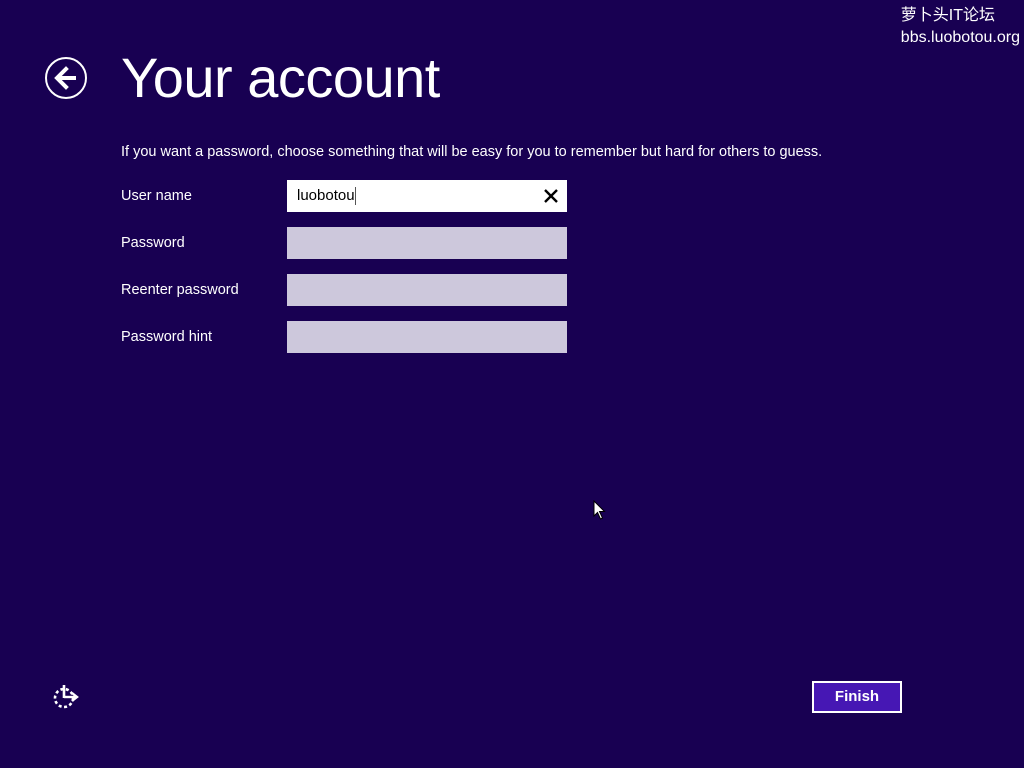 The width and height of the screenshot is (1024, 768). I want to click on finish-button: Finish, so click(857, 697).